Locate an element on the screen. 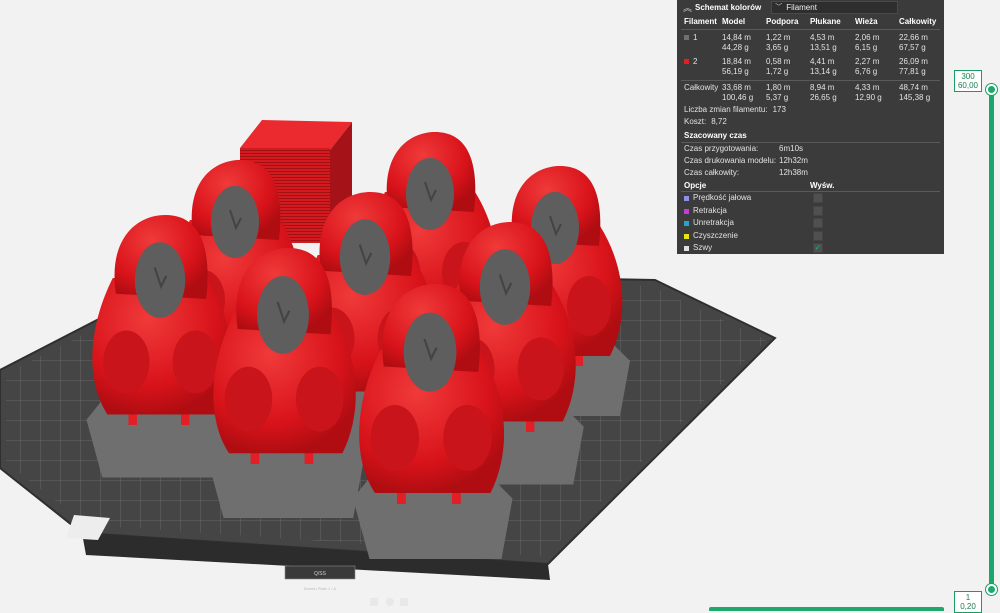 The width and height of the screenshot is (1000, 613). color-scheme-select: ﹀ Filament is located at coordinates (835, 7).